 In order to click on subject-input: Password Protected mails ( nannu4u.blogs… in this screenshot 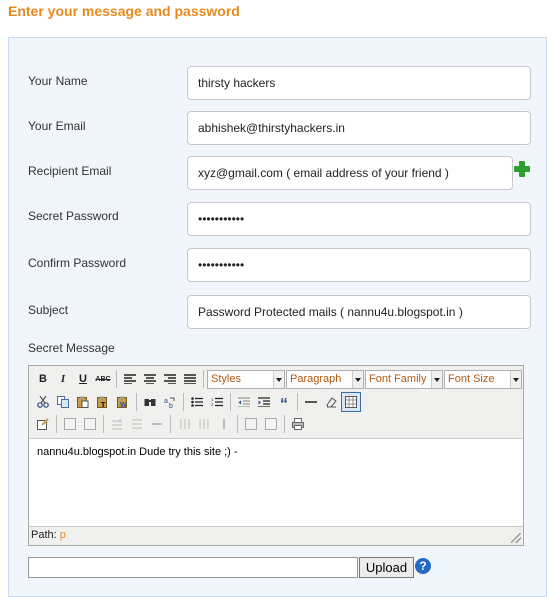, I will do `click(359, 312)`.